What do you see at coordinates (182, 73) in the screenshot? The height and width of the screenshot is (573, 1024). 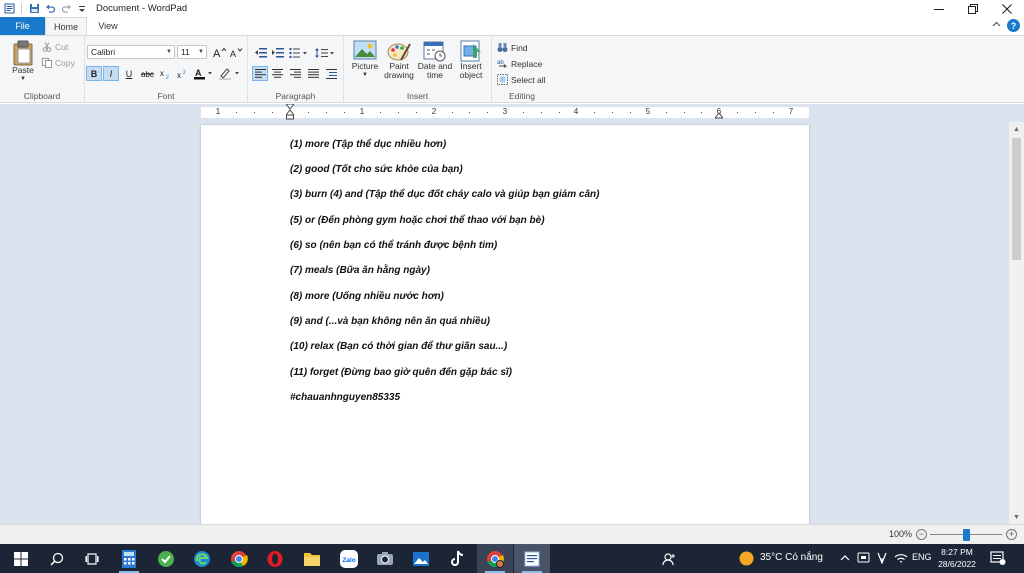 I see `superscript-button: x2` at bounding box center [182, 73].